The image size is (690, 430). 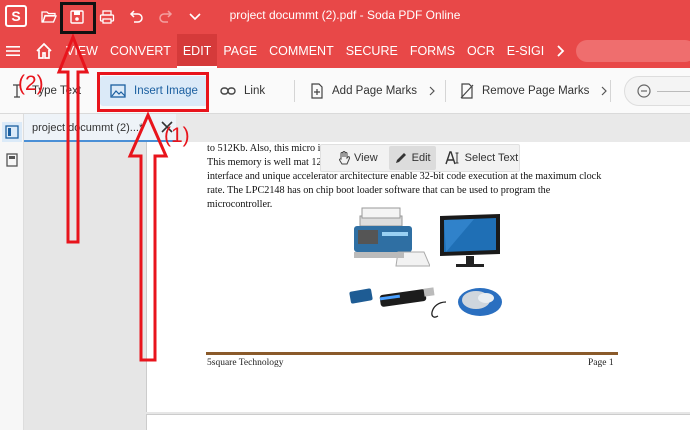 What do you see at coordinates (12, 160) in the screenshot?
I see `bookmarks-panel-icon` at bounding box center [12, 160].